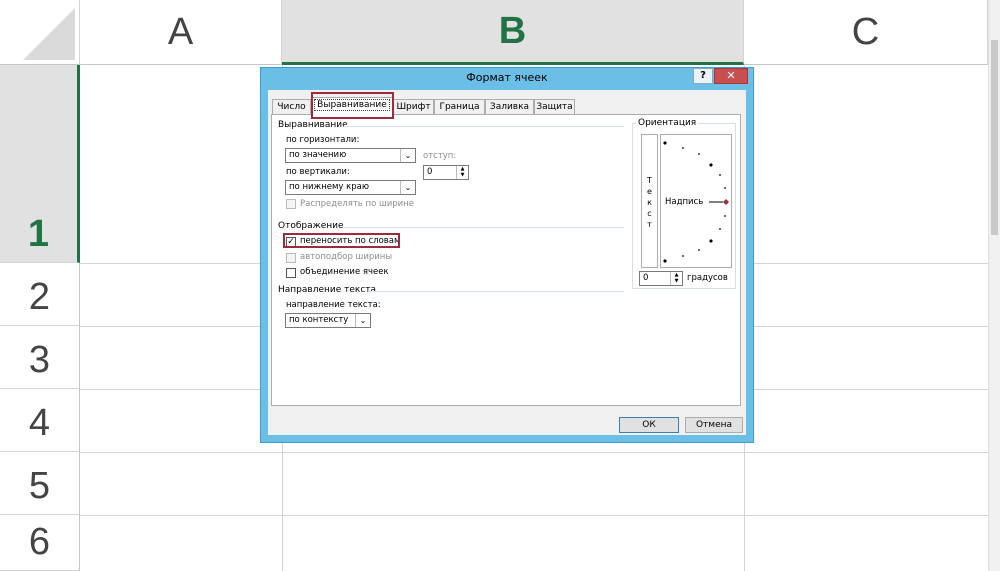 The width and height of the screenshot is (1000, 571). Describe the element at coordinates (344, 272) in the screenshot. I see `merge-cells-label: объединение ячеек` at that location.